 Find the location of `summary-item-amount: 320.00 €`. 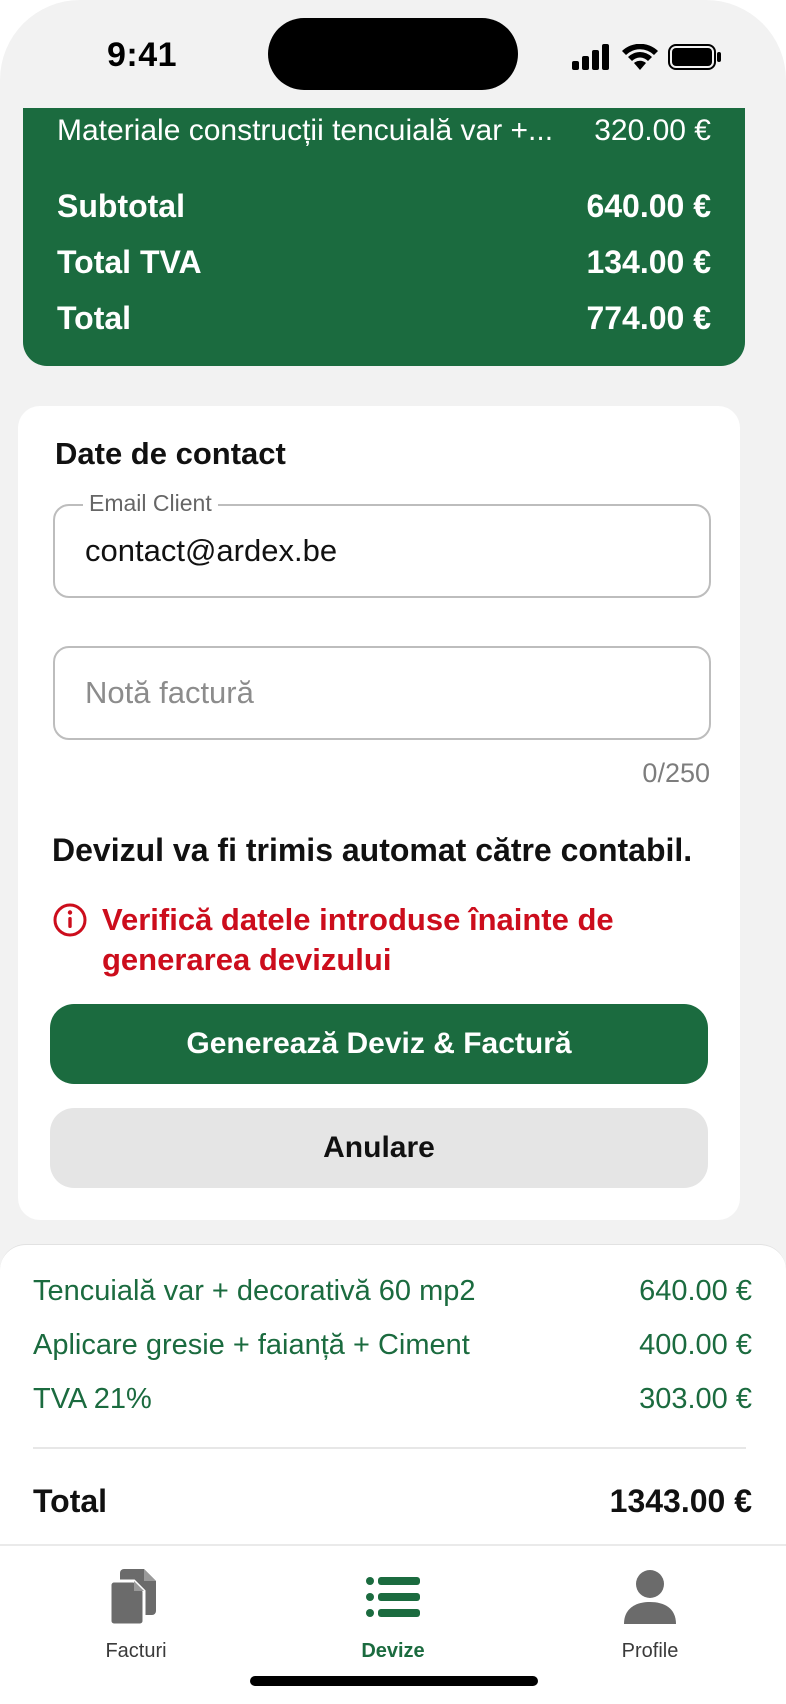

summary-item-amount: 320.00 € is located at coordinates (652, 130).